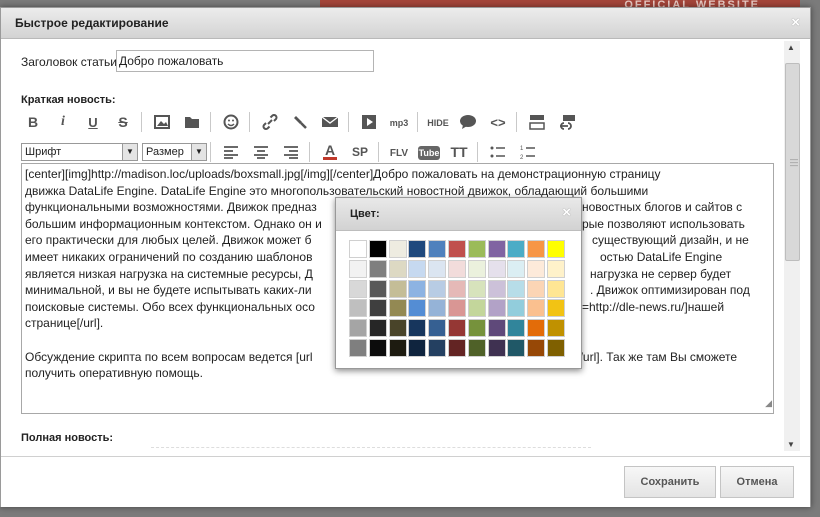  Describe the element at coordinates (369, 122) in the screenshot. I see `video-button` at that location.